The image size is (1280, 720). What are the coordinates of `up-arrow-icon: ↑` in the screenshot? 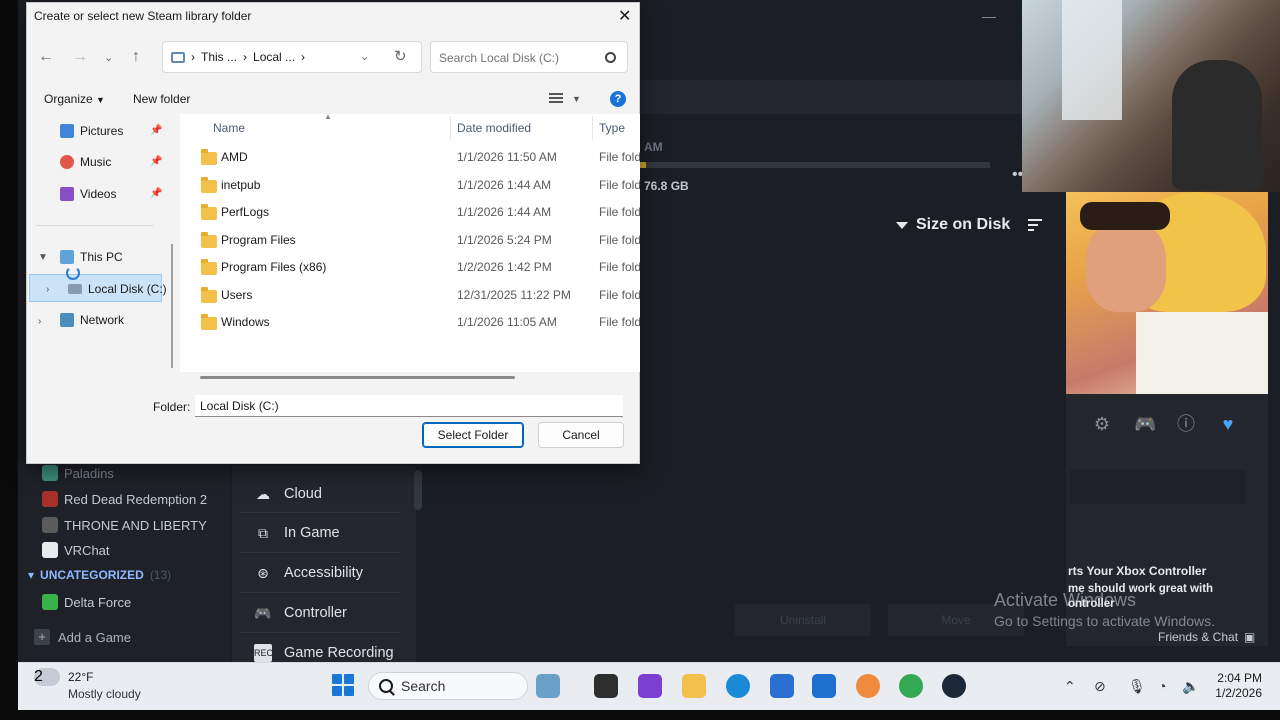 It's located at (136, 57).